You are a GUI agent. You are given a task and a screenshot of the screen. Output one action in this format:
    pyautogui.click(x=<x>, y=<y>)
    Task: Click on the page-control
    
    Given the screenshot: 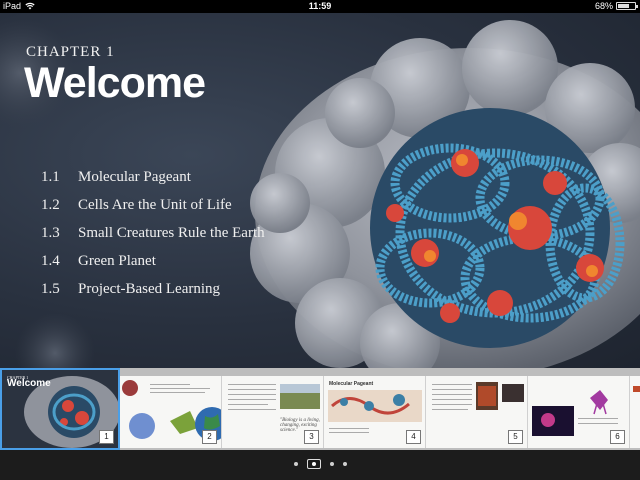 What is the action you would take?
    pyautogui.click(x=320, y=465)
    